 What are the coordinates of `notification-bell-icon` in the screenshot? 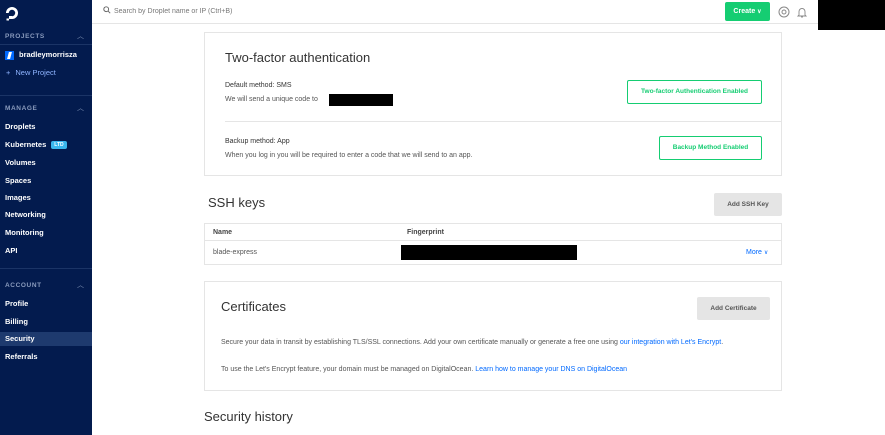 It's located at (802, 12).